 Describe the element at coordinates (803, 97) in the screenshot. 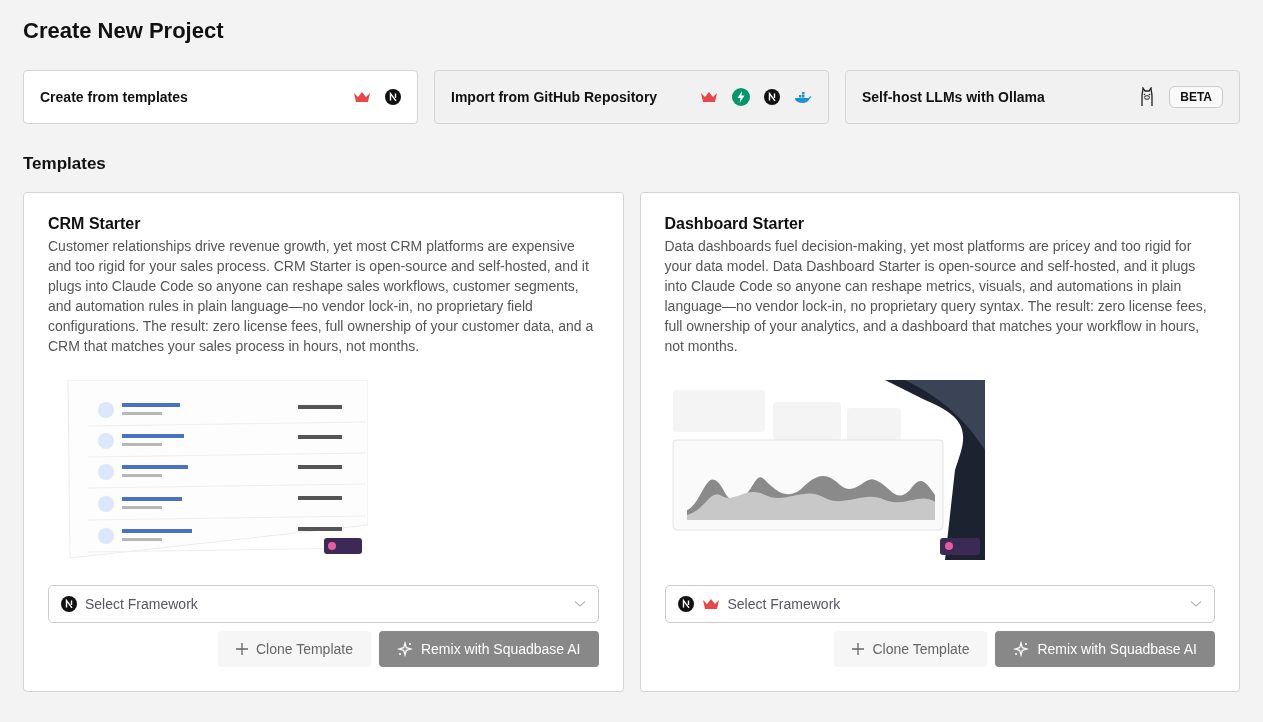

I see `whale-icon` at that location.